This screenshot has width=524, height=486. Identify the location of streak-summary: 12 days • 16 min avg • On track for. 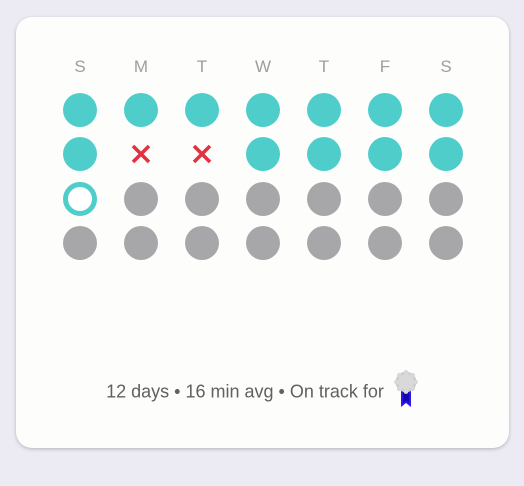
(262, 391).